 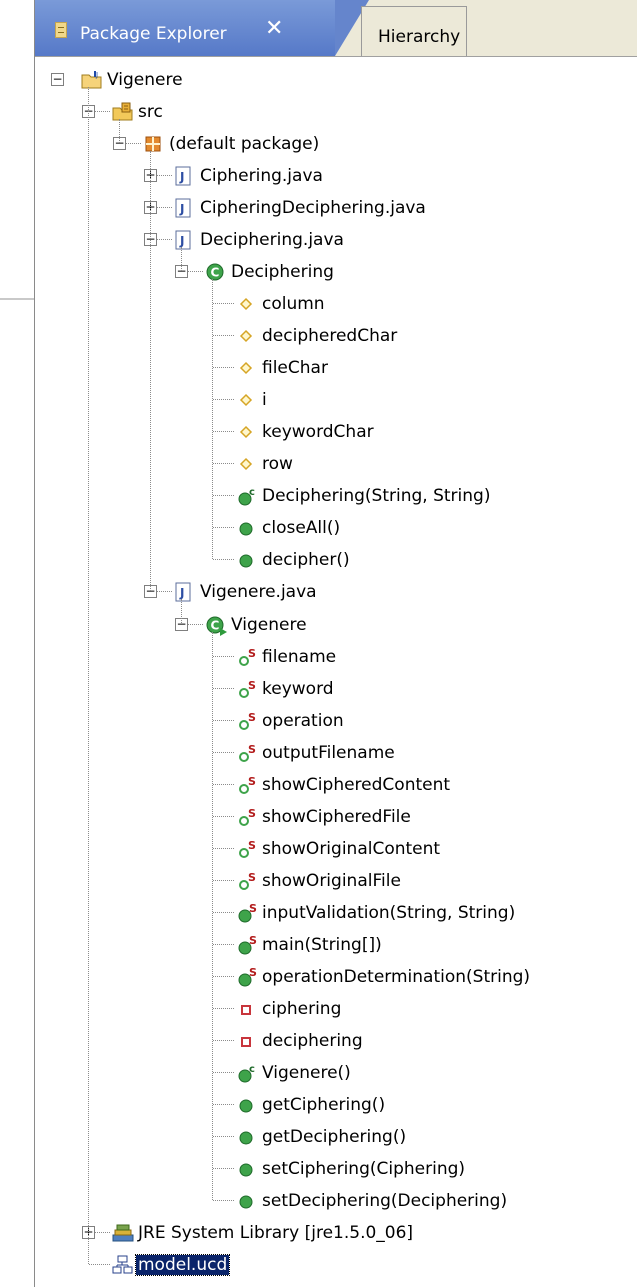 What do you see at coordinates (335, 176) in the screenshot?
I see `tree-item: + J Ciphering.java` at bounding box center [335, 176].